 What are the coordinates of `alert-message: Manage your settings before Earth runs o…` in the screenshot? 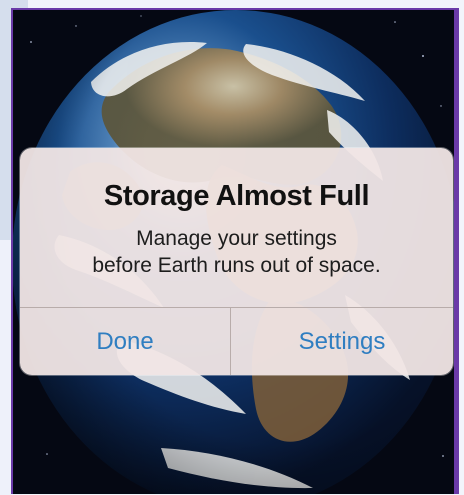 It's located at (236, 252).